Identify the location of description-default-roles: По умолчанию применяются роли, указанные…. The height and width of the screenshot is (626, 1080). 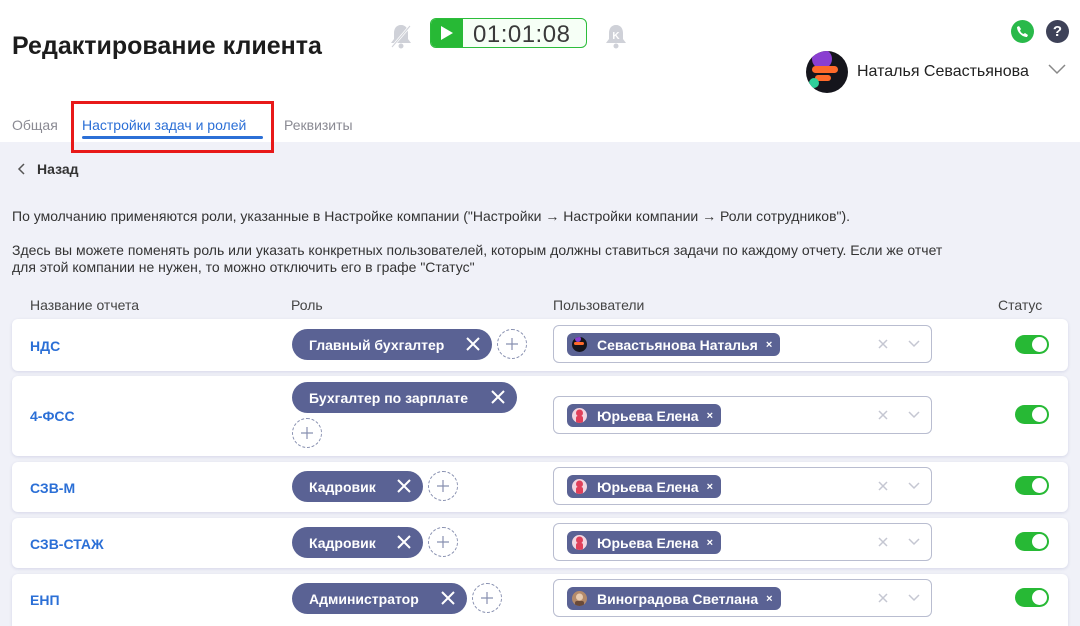
(431, 216).